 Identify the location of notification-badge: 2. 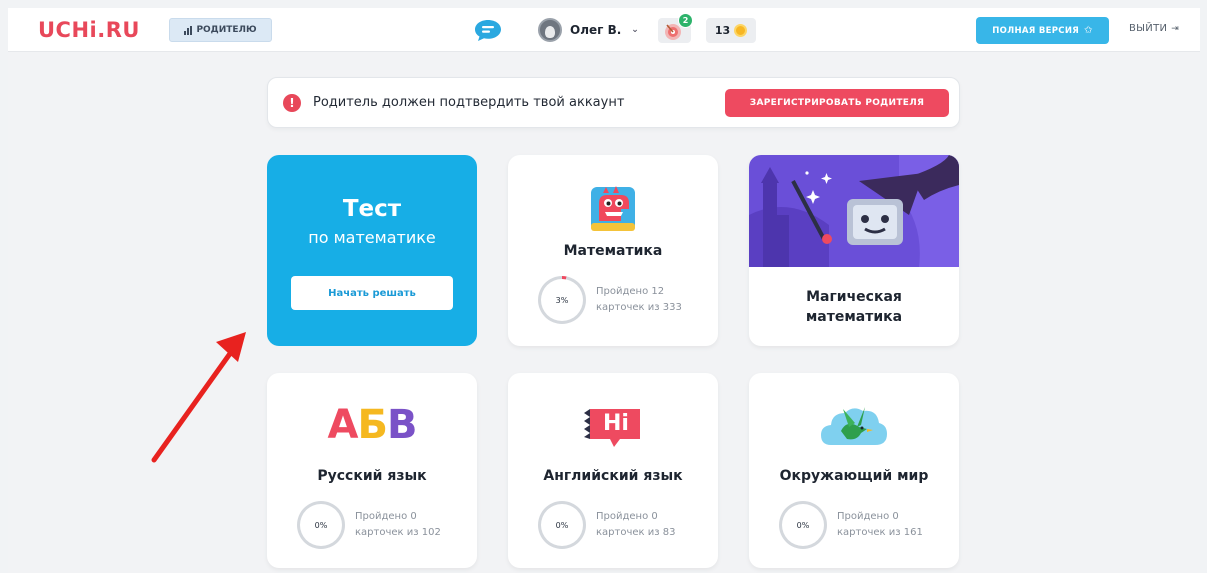
(685, 20).